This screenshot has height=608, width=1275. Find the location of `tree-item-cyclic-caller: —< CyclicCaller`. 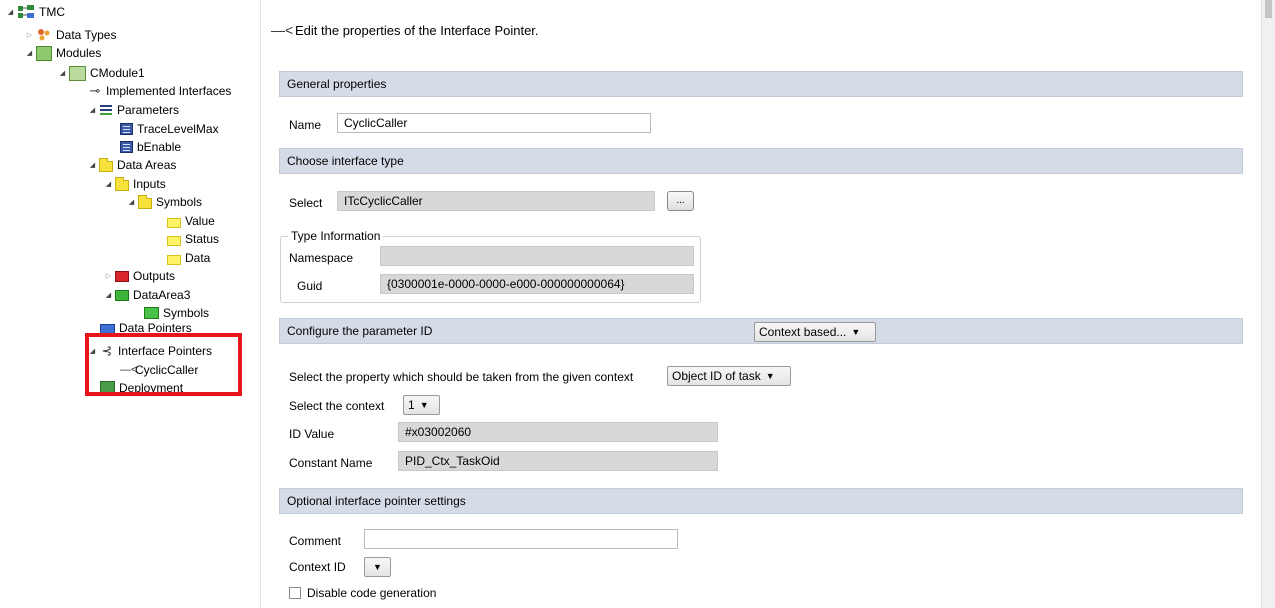

tree-item-cyclic-caller: —< CyclicCaller is located at coordinates (159, 370).